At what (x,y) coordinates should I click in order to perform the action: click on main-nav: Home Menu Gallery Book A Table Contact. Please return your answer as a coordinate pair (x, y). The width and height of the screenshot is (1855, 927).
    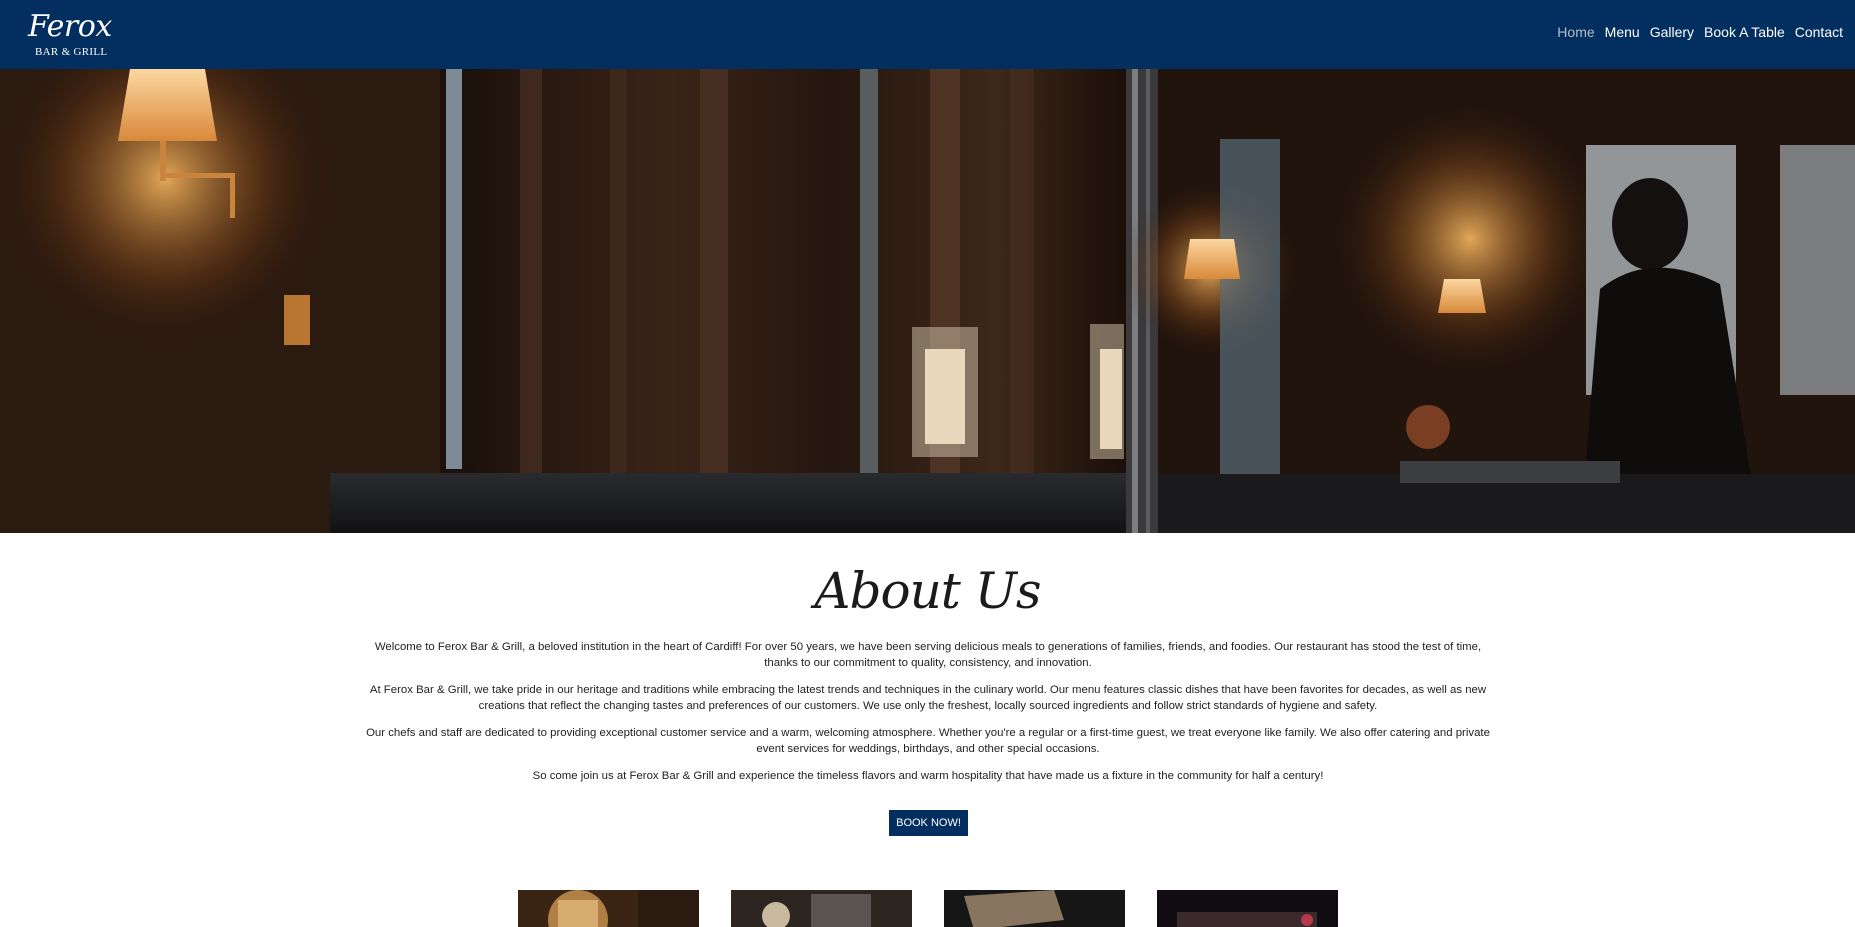
    Looking at the image, I should click on (1700, 32).